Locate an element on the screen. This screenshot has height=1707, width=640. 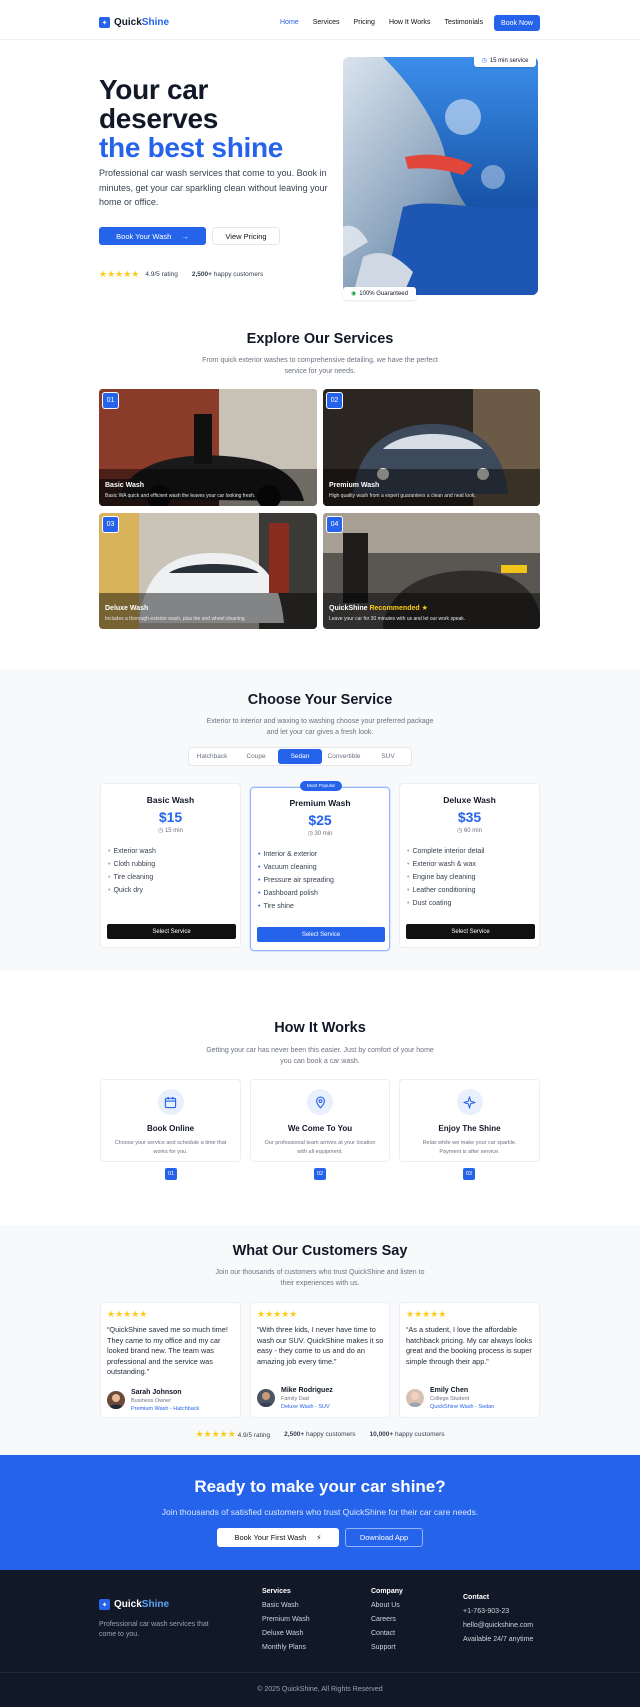
lightning-icon: ⚡ is located at coordinates (319, 1537).